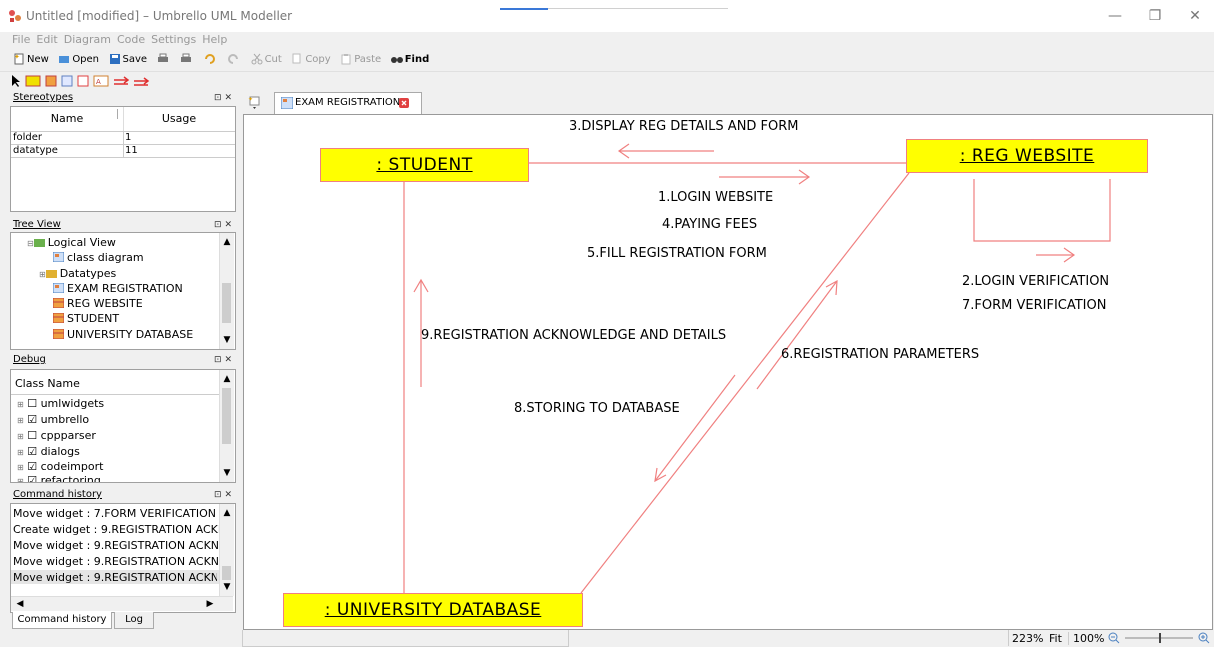  I want to click on debug-item-codeimport: ⊞ ☑ codeimport, so click(60, 466).